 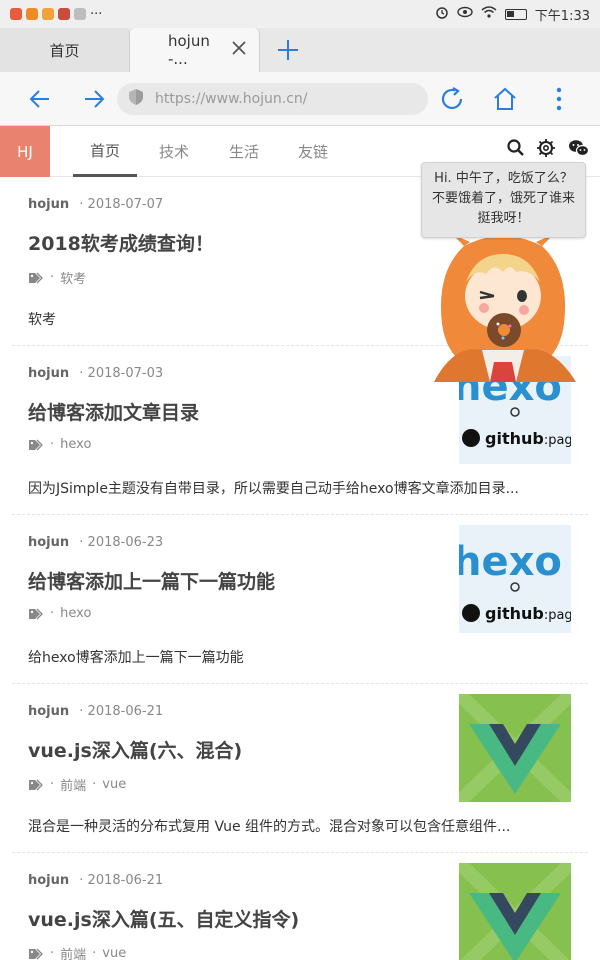 I want to click on post-meta: hojun · 2018-06-23, so click(x=95, y=542).